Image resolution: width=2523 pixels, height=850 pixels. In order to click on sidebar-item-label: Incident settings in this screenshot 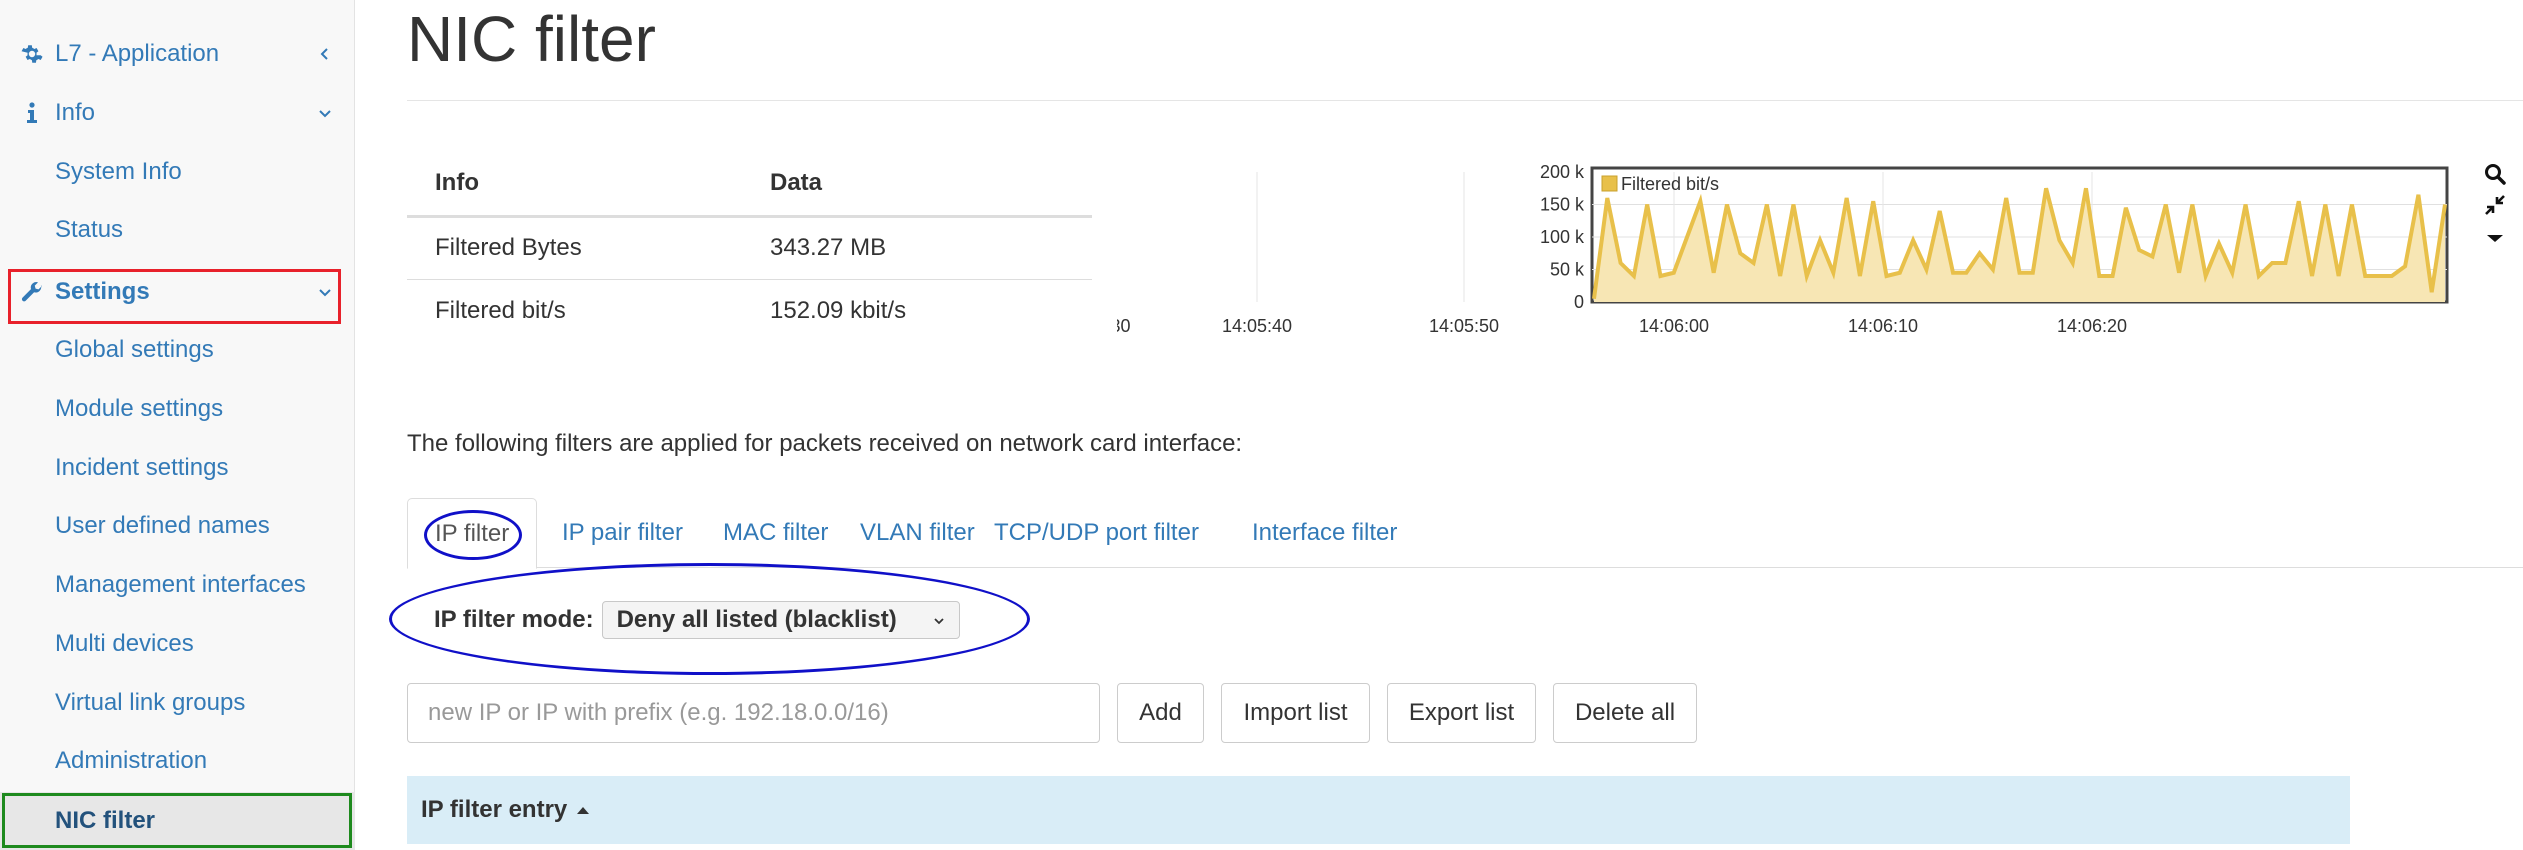, I will do `click(142, 467)`.